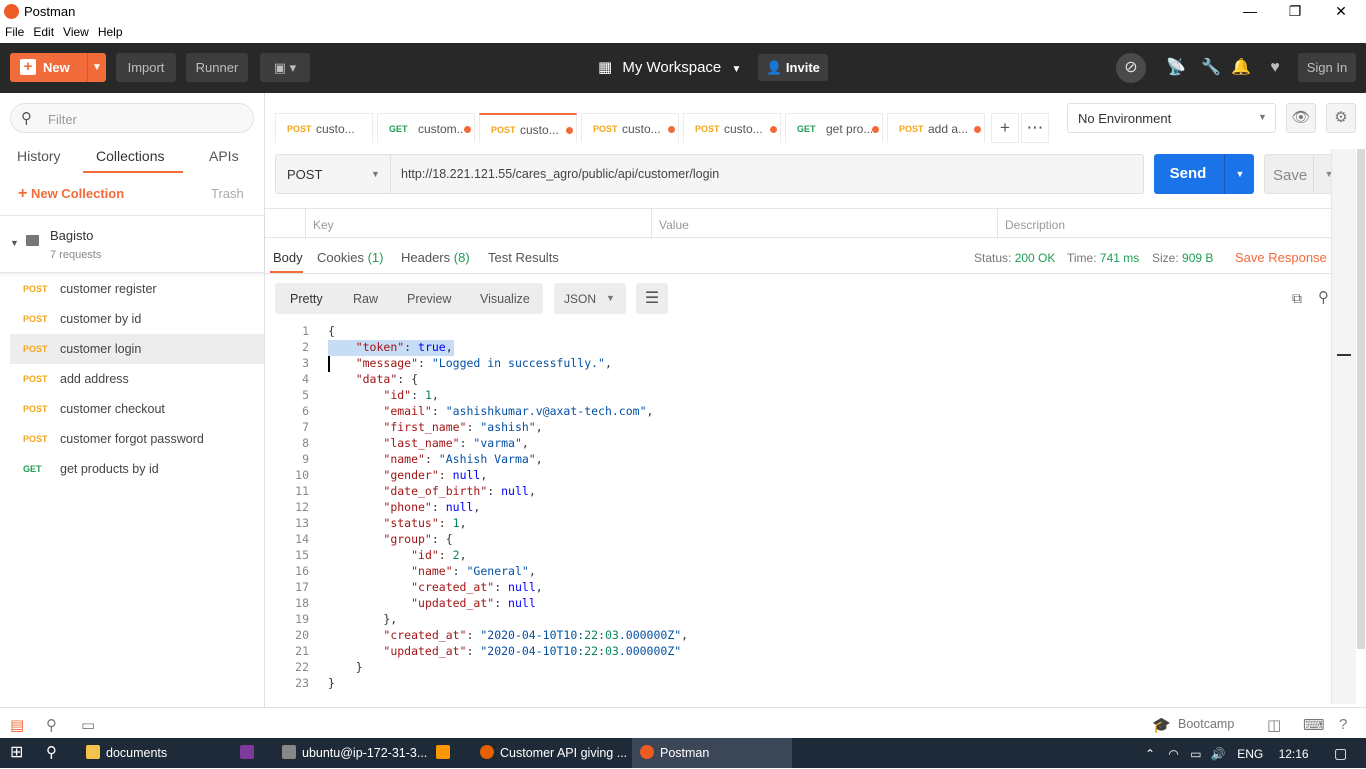 Image resolution: width=1366 pixels, height=769 pixels. Describe the element at coordinates (306, 299) in the screenshot. I see `view-pretty: Pretty` at that location.